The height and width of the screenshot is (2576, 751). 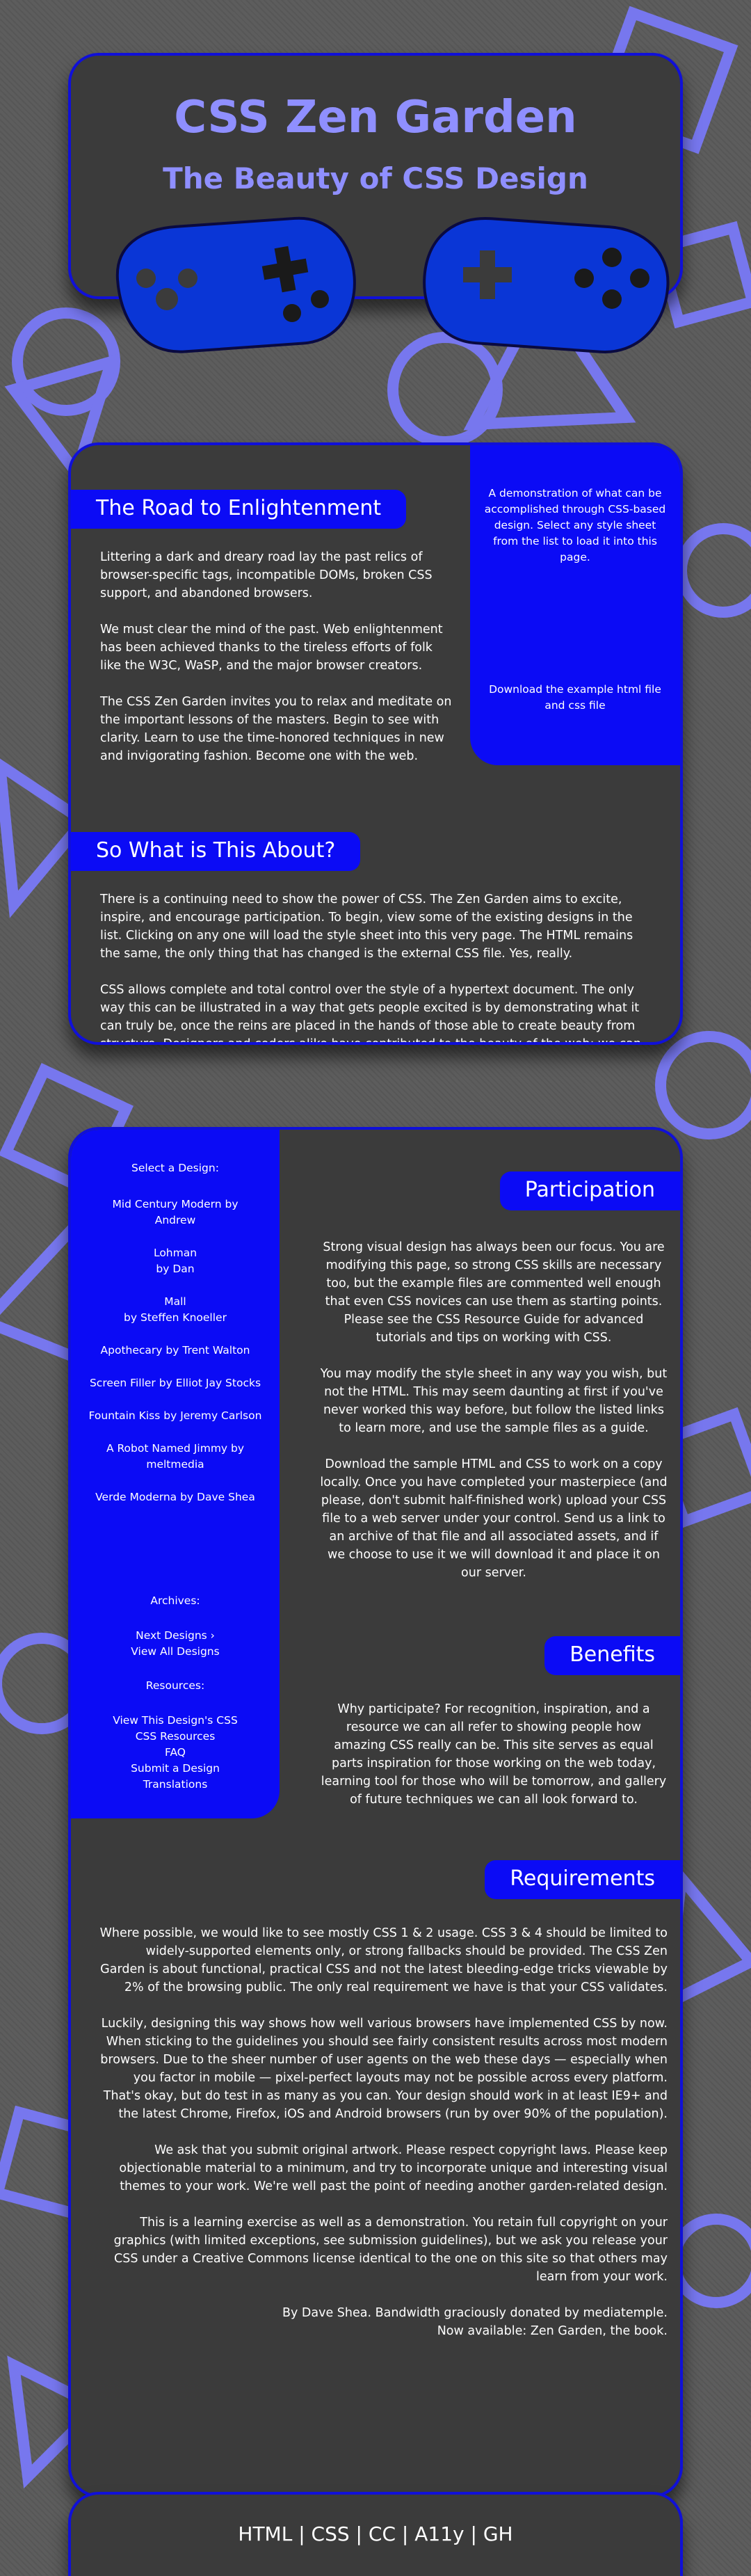 What do you see at coordinates (175, 1600) in the screenshot?
I see `archives-heading: Archives:` at bounding box center [175, 1600].